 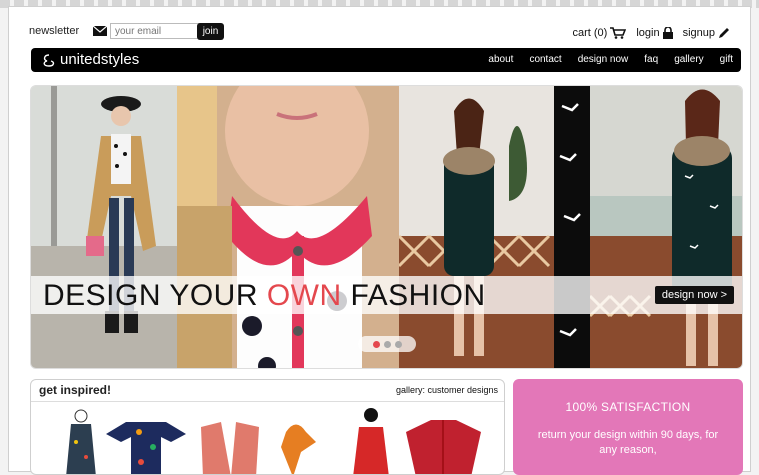 I want to click on account-links: cart (0) login signup, so click(x=651, y=33).